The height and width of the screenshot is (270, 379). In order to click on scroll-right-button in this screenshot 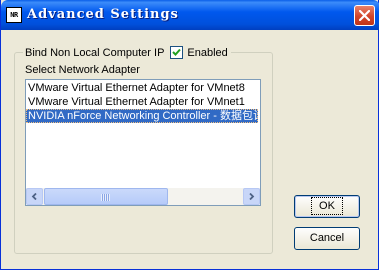, I will do `click(251, 196)`.